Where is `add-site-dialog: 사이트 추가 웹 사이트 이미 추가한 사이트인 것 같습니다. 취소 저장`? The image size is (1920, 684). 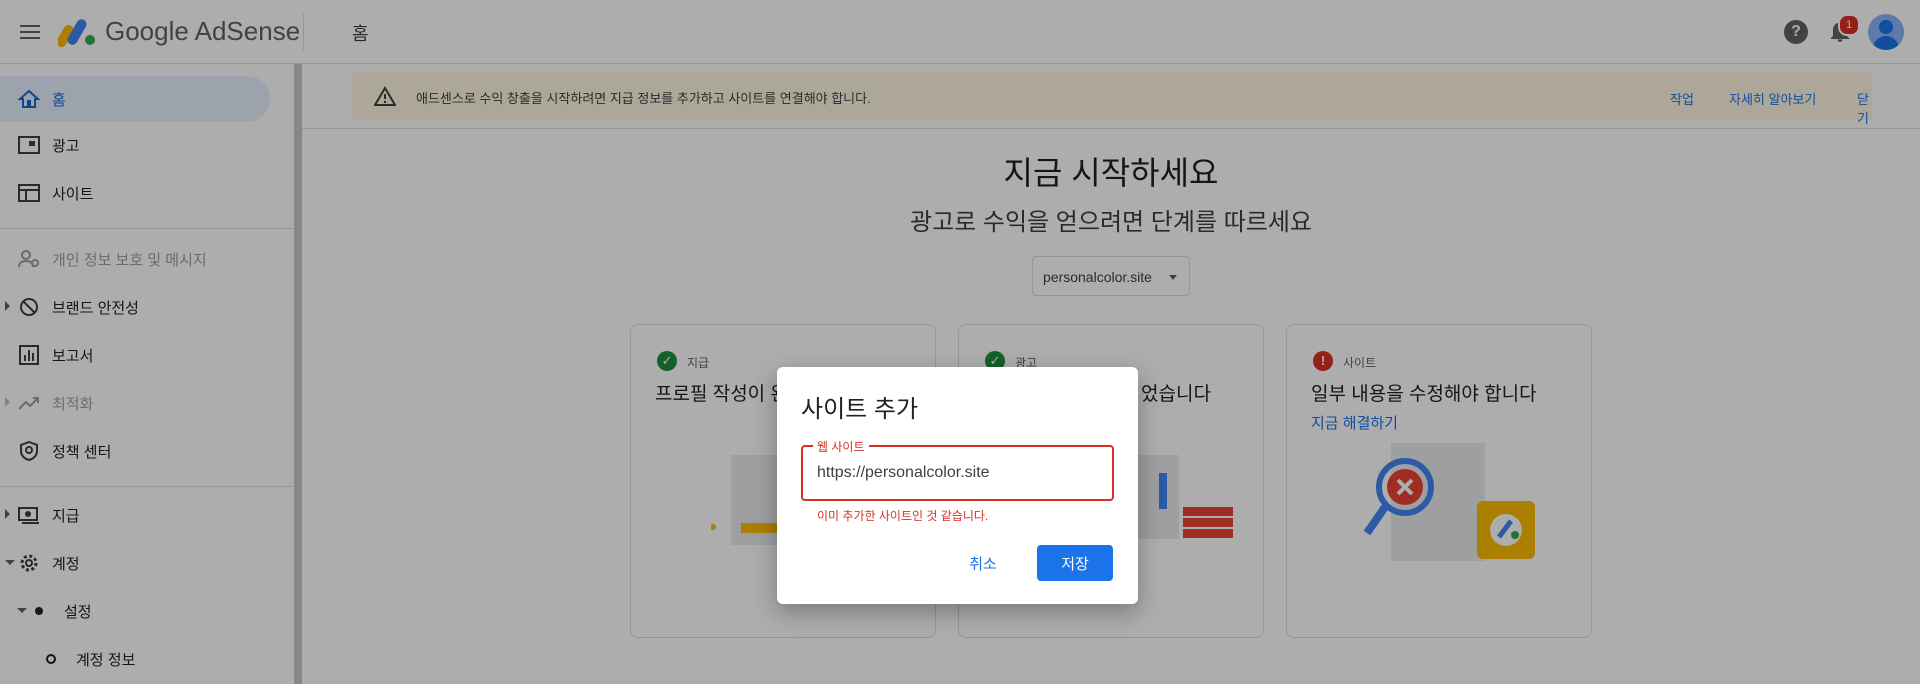 add-site-dialog: 사이트 추가 웹 사이트 이미 추가한 사이트인 것 같습니다. 취소 저장 is located at coordinates (957, 485).